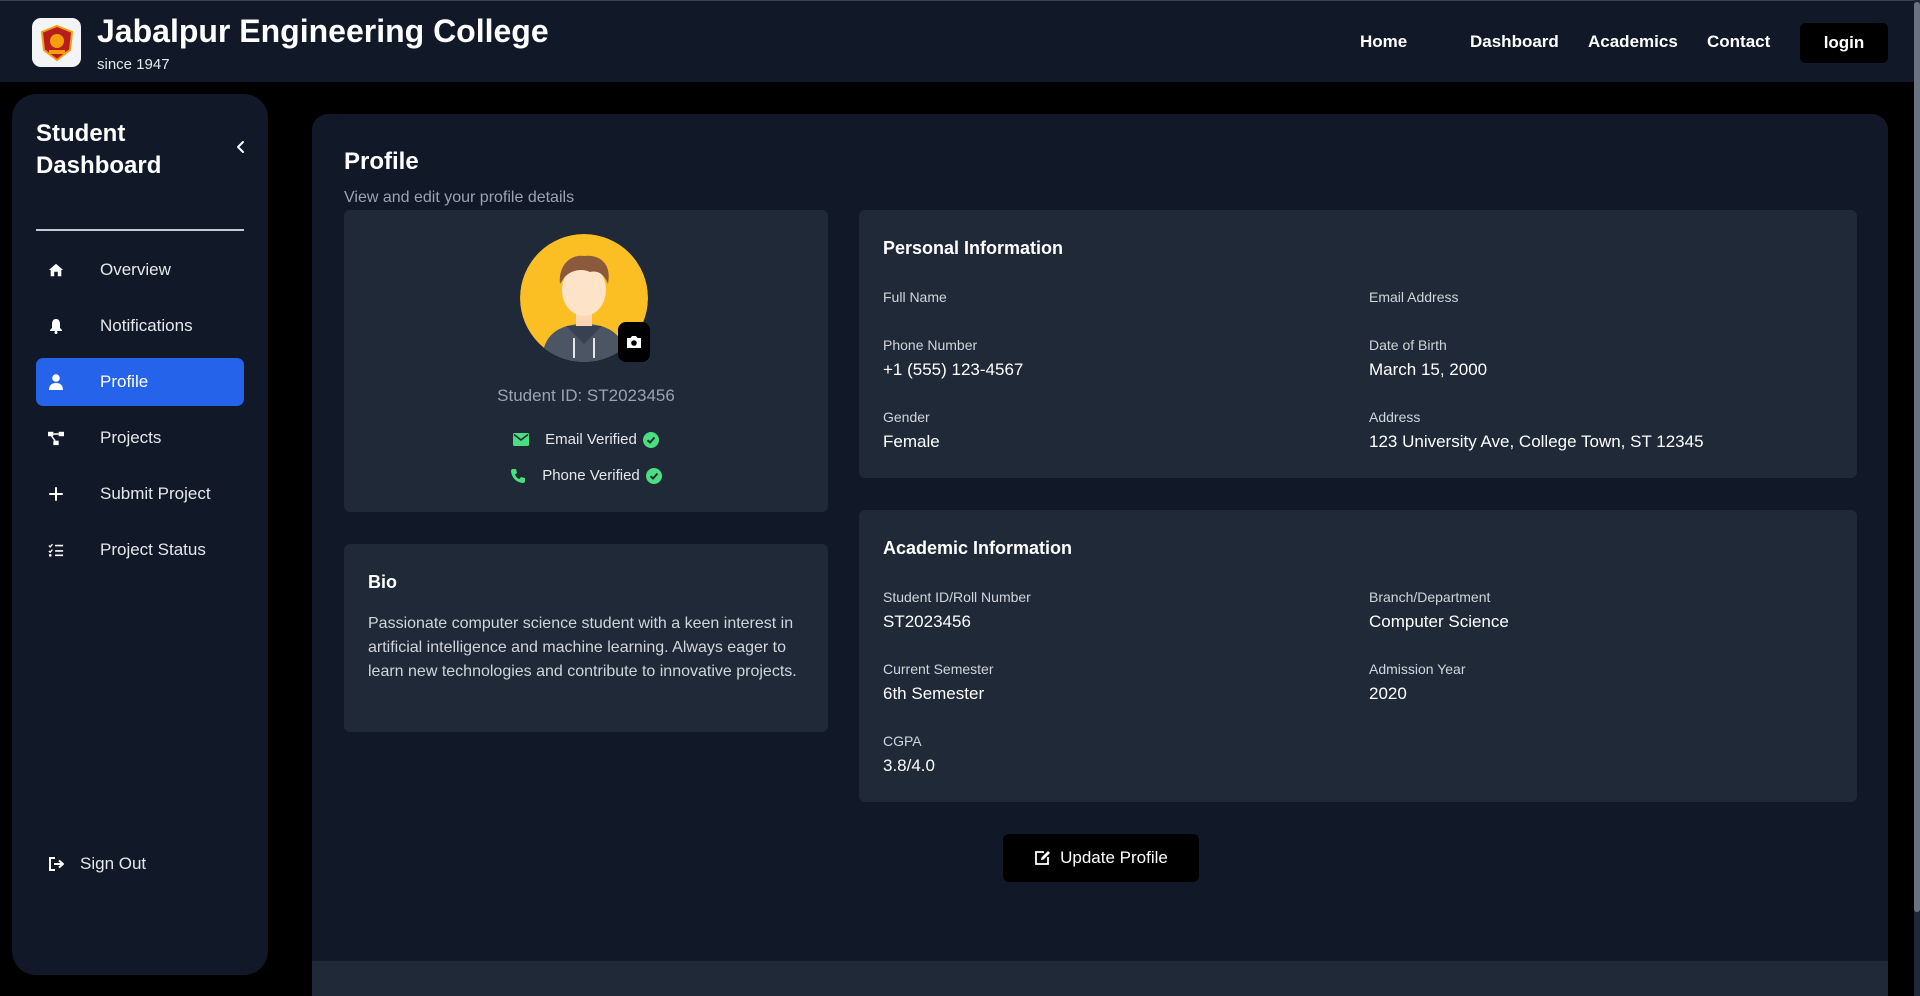 Image resolution: width=1920 pixels, height=996 pixels. What do you see at coordinates (155, 493) in the screenshot?
I see `sidebar-item-label: Submit Project` at bounding box center [155, 493].